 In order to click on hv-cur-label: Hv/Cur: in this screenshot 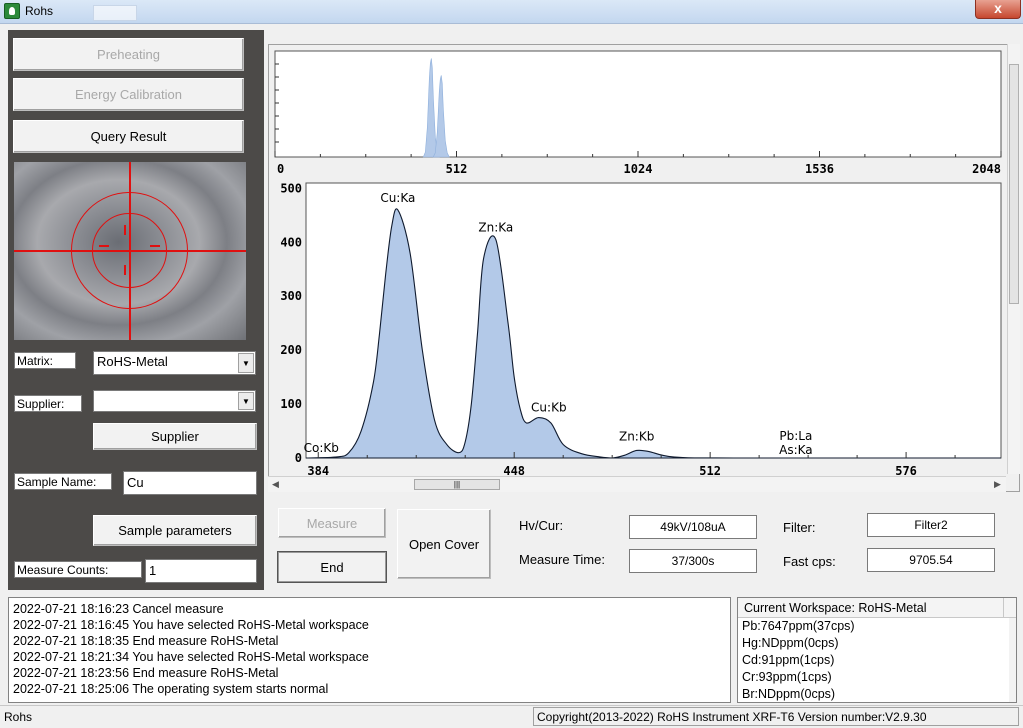, I will do `click(541, 525)`.